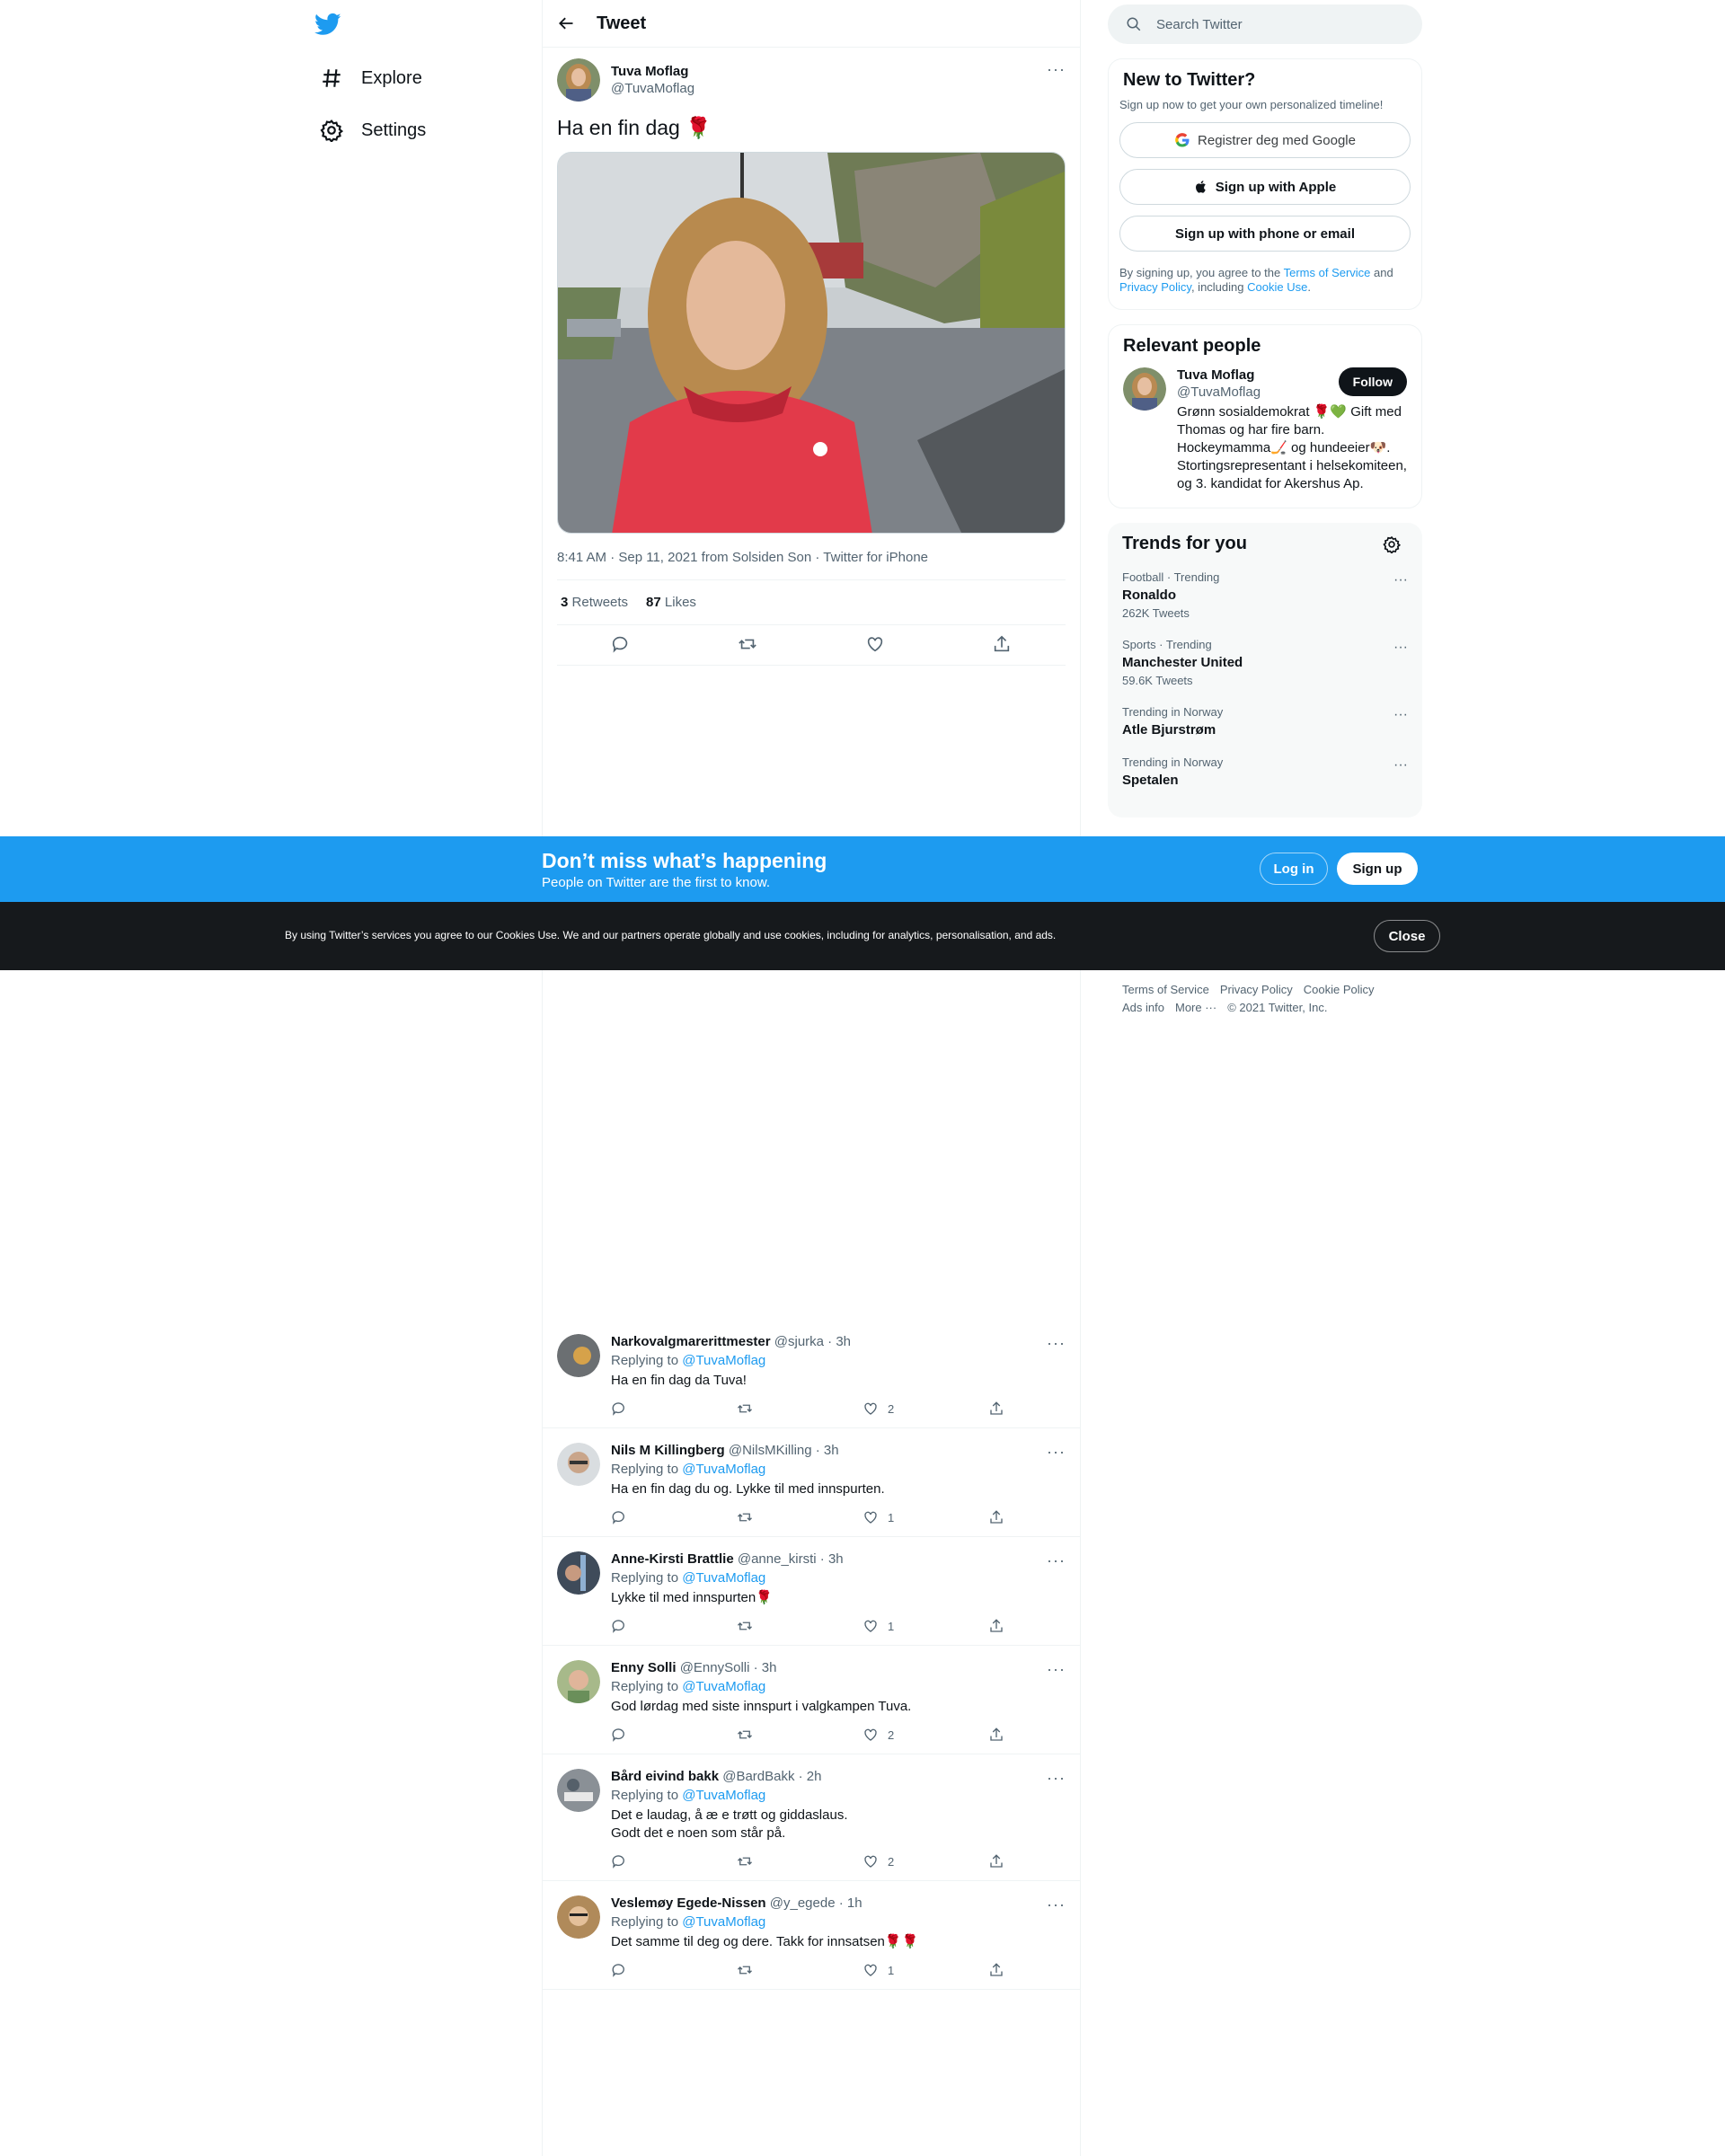 This screenshot has height=2156, width=1725. What do you see at coordinates (1155, 287) in the screenshot?
I see `privacy-link: Privacy Policy` at bounding box center [1155, 287].